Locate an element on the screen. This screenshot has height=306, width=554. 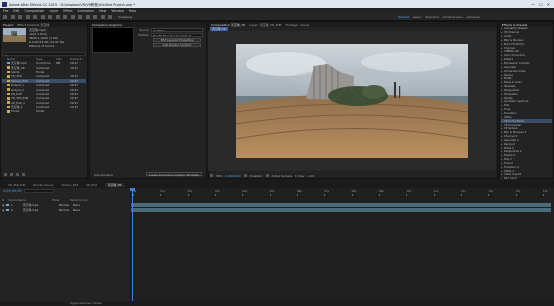
effect-category-label: Keying 2 is located at coordinates (510, 144).